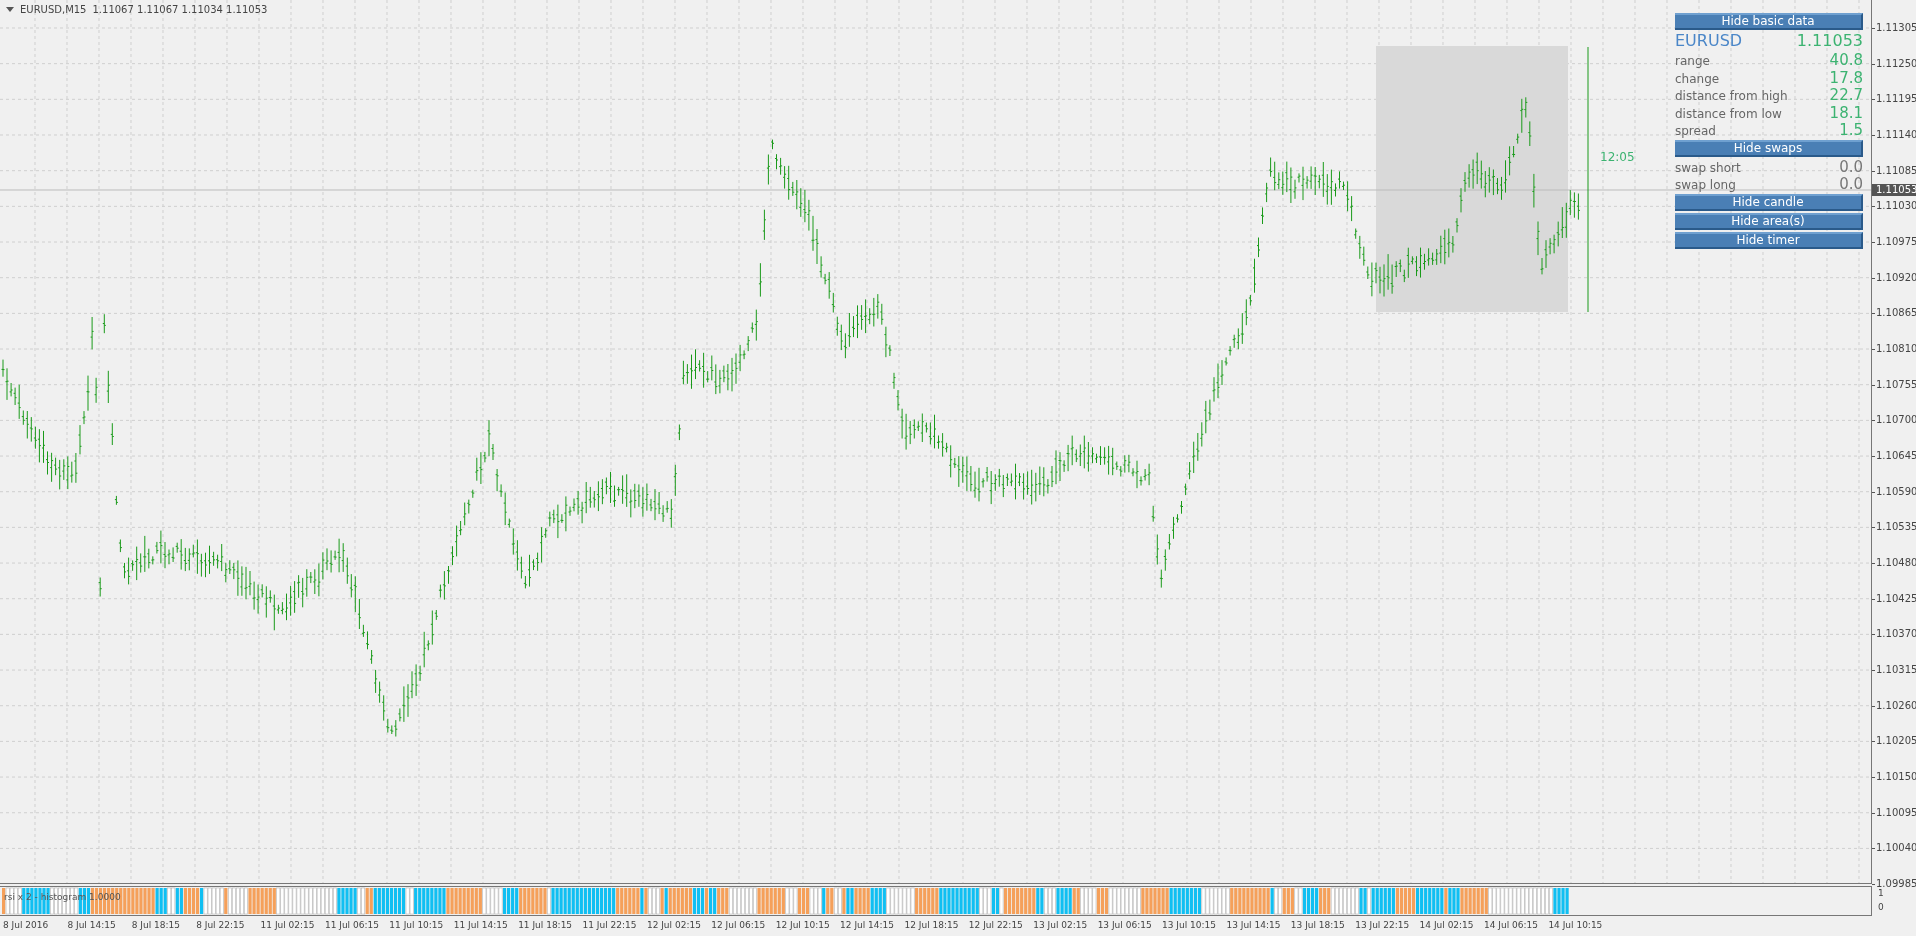 Image resolution: width=1916 pixels, height=936 pixels. I want to click on symbol-name: EURUSD, so click(1709, 40).